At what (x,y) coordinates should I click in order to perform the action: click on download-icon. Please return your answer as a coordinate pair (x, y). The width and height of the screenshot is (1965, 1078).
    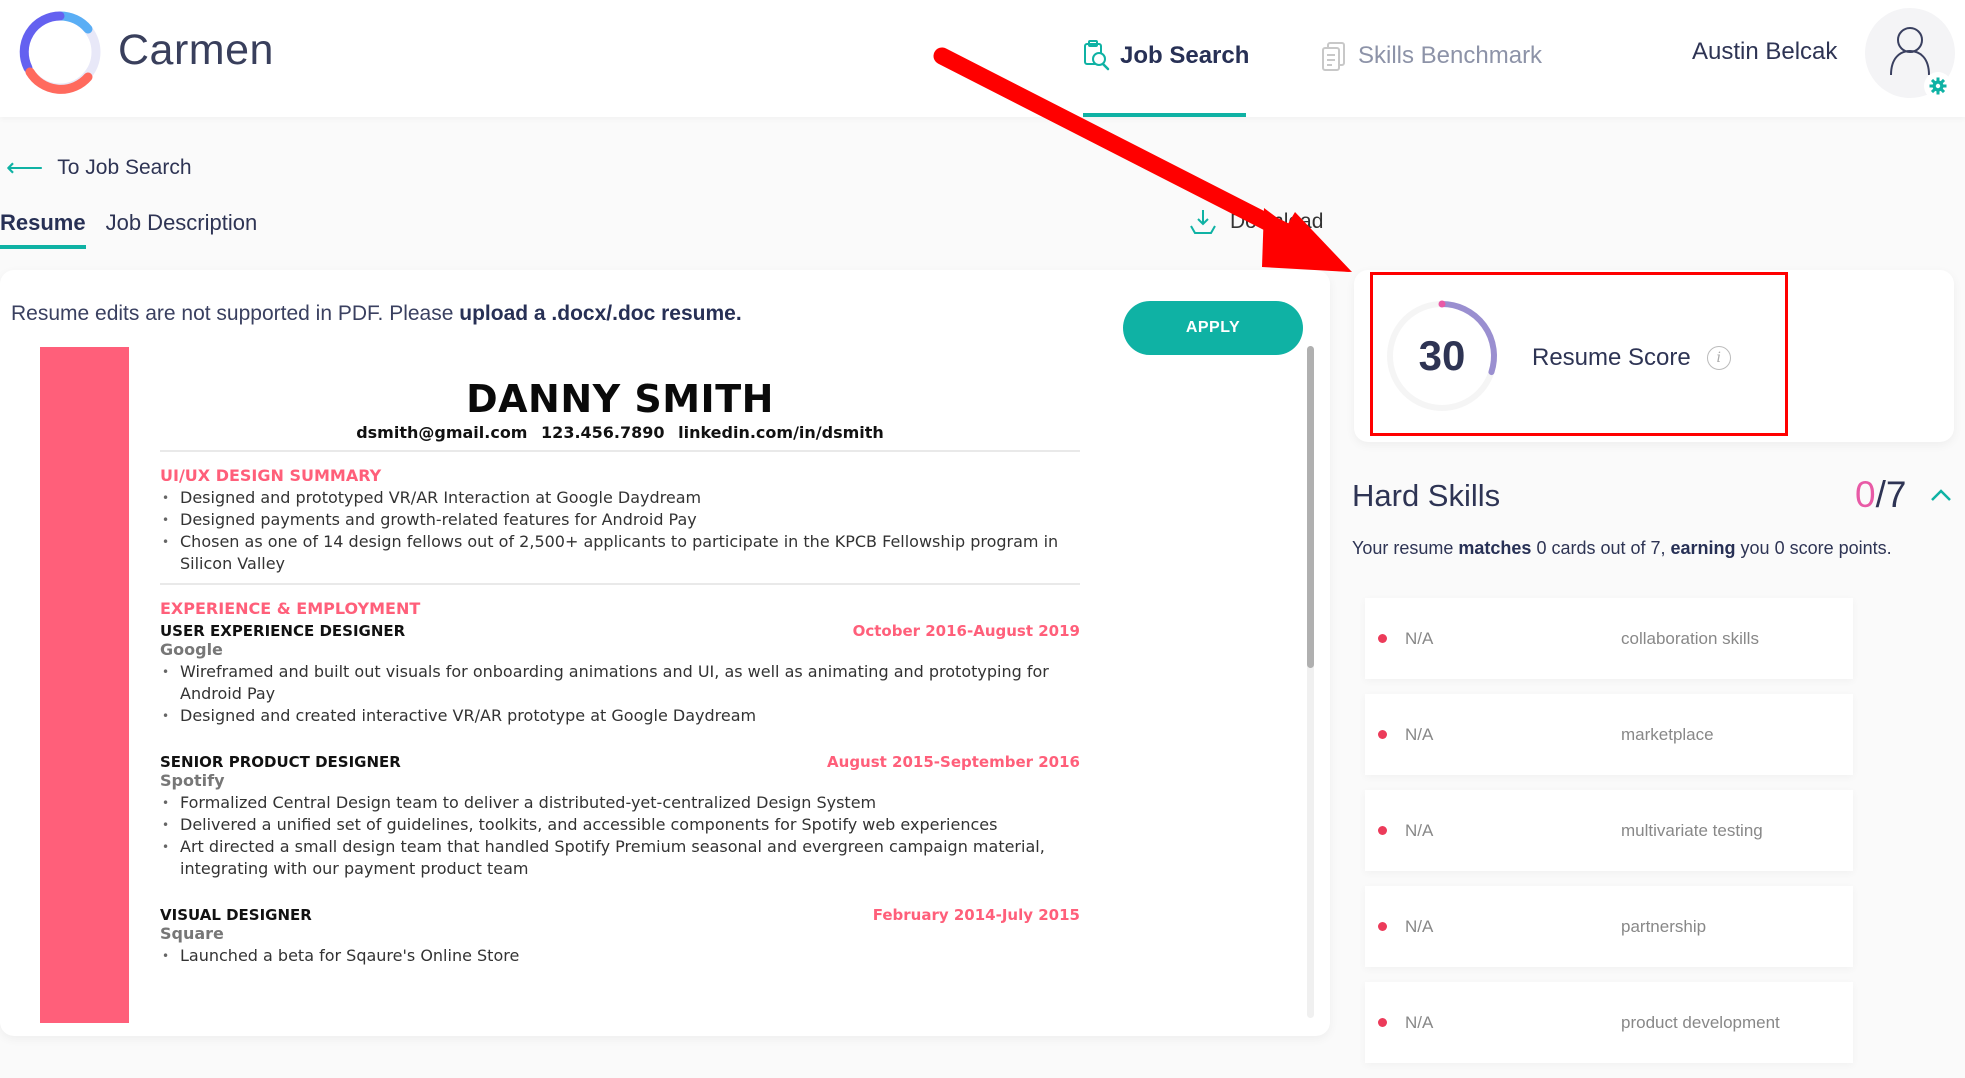
    Looking at the image, I should click on (1203, 222).